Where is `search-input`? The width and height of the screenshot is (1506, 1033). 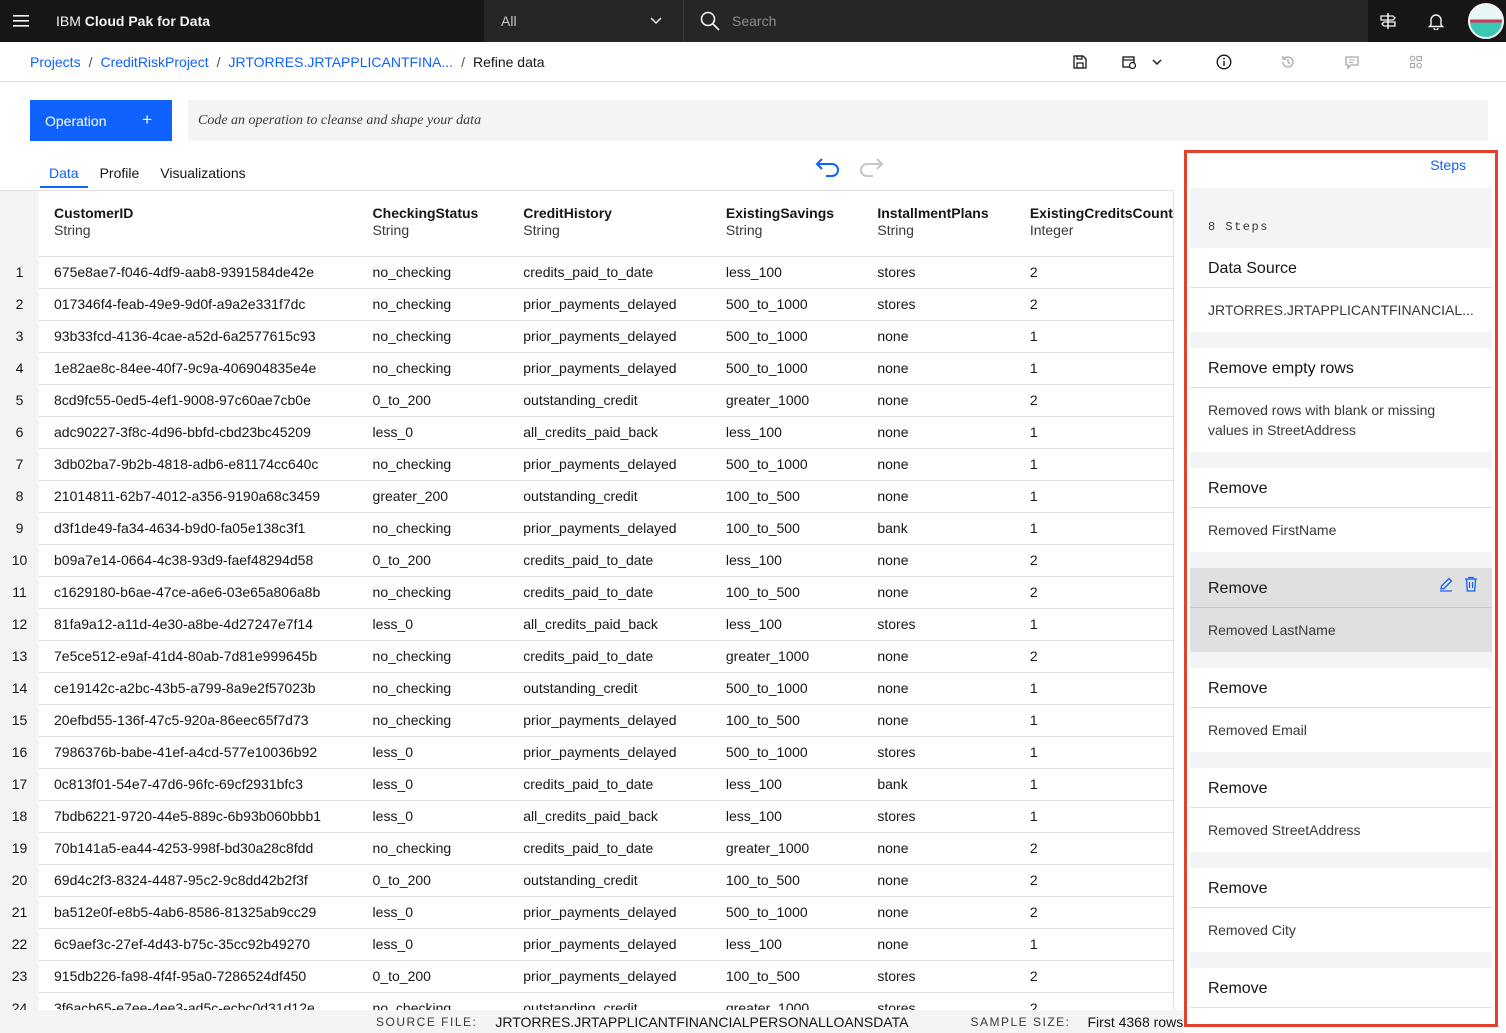
search-input is located at coordinates (1012, 21).